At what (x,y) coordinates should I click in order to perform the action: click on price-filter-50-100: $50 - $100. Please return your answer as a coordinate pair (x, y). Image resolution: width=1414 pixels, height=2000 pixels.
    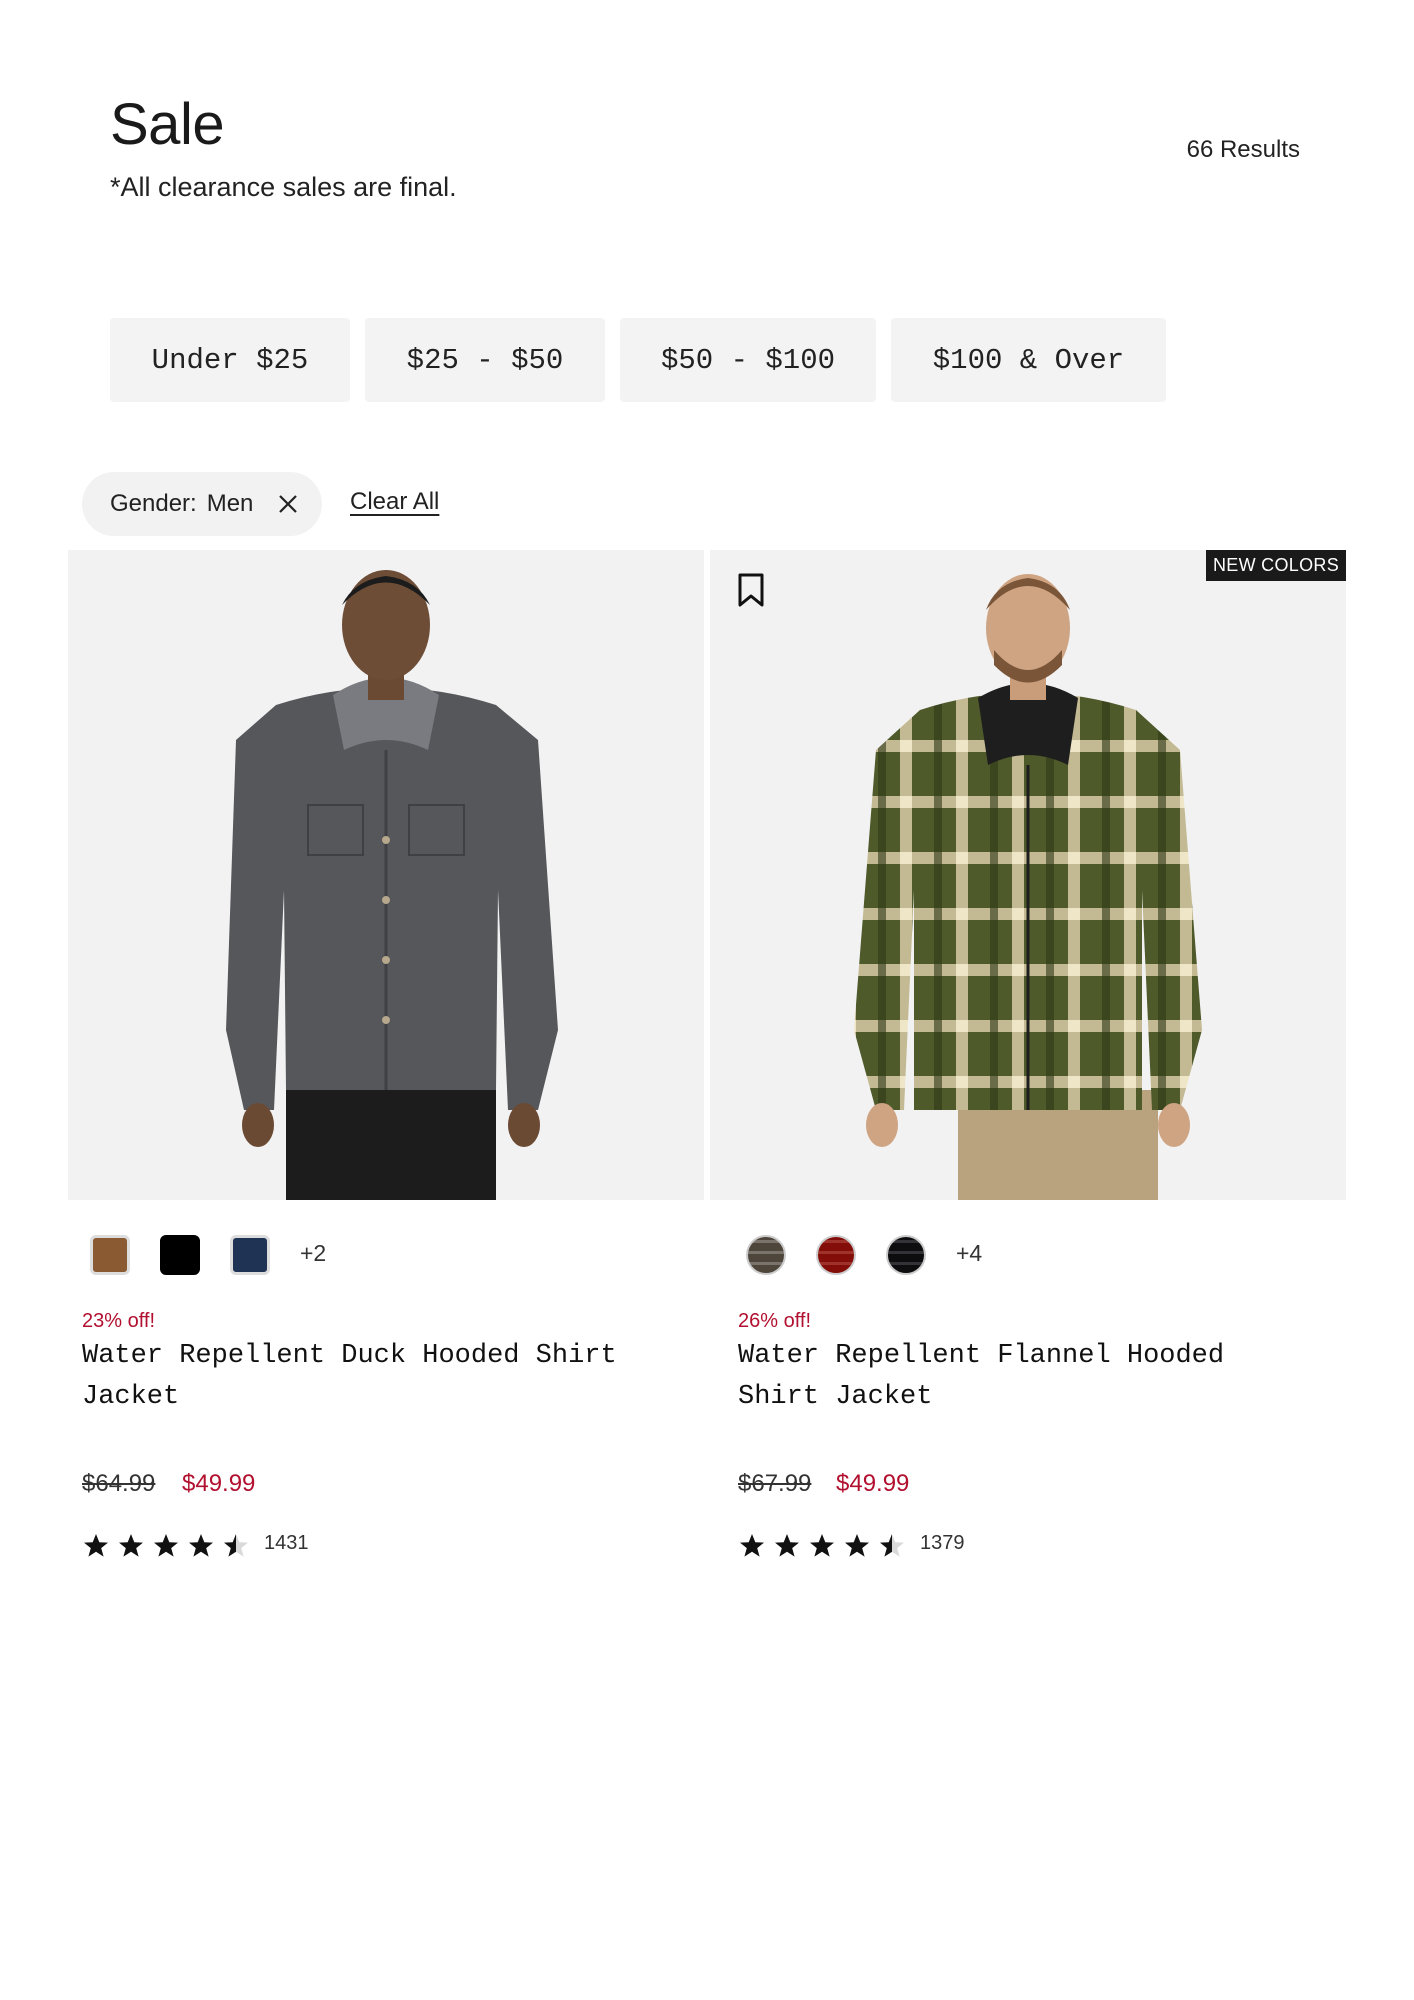
    Looking at the image, I should click on (748, 360).